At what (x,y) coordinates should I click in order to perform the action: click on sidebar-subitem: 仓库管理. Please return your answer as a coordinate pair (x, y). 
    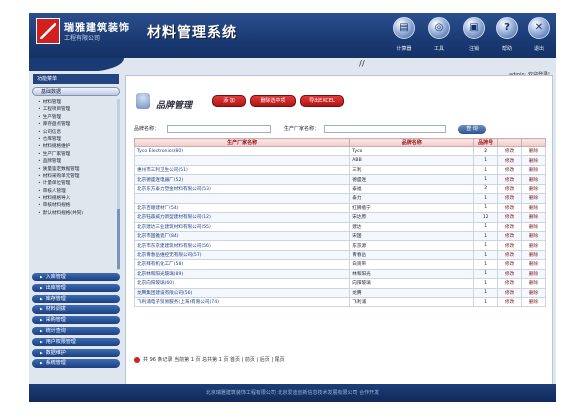
    Looking at the image, I should click on (75, 139).